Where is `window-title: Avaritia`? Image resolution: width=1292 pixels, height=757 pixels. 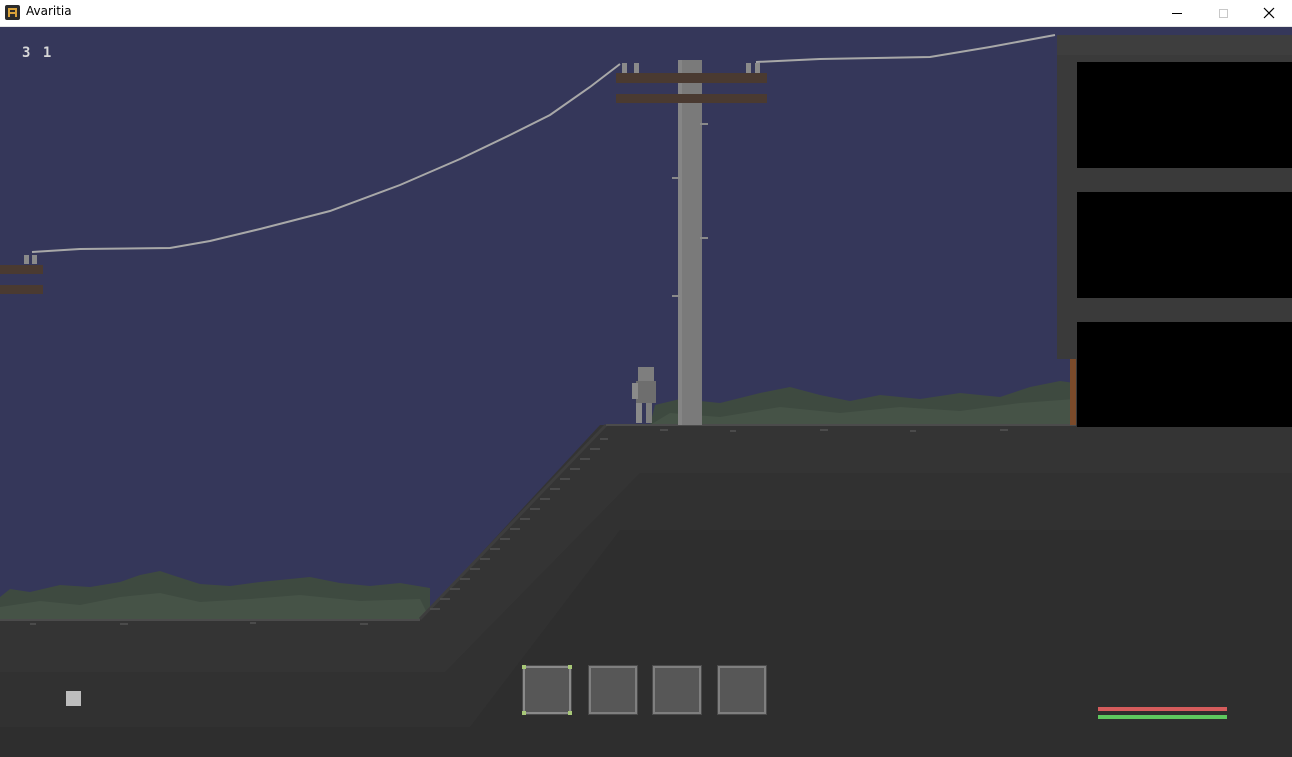
window-title: Avaritia is located at coordinates (49, 11).